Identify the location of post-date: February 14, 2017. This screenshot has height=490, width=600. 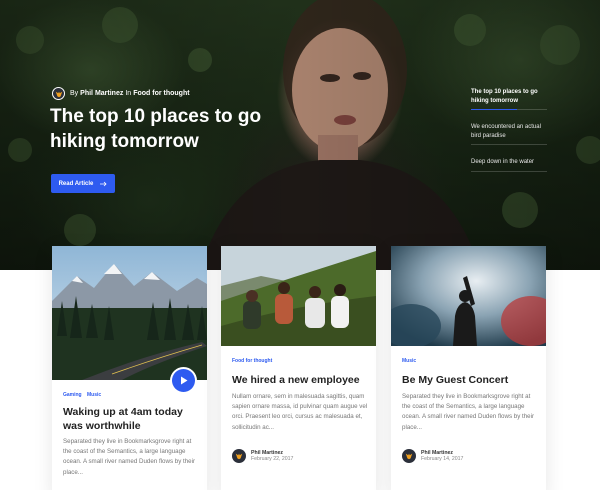
(442, 459).